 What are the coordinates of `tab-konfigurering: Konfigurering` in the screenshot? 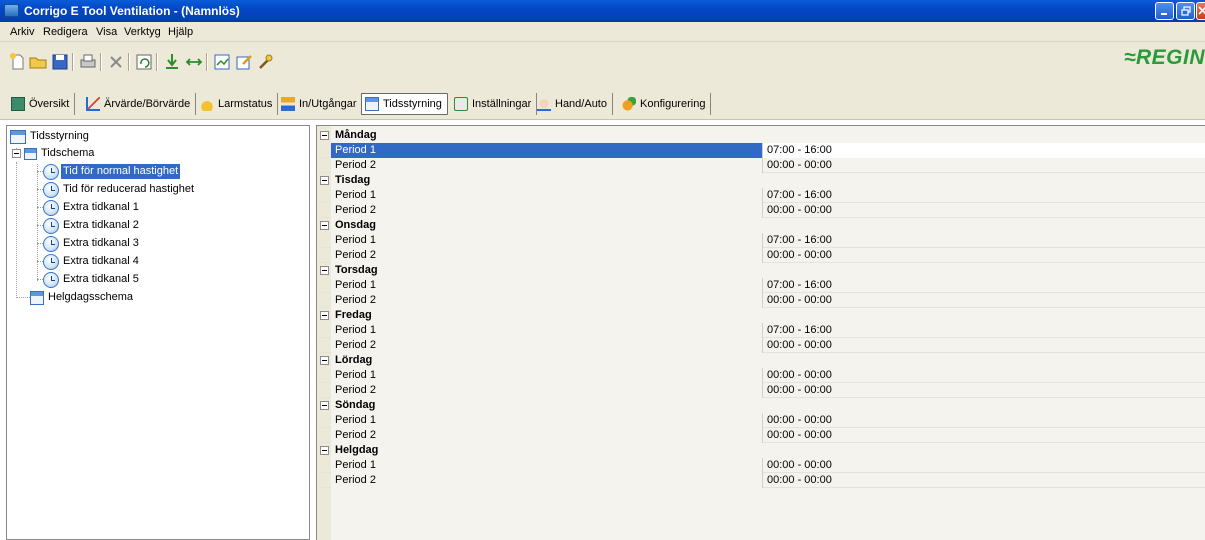 It's located at (665, 104).